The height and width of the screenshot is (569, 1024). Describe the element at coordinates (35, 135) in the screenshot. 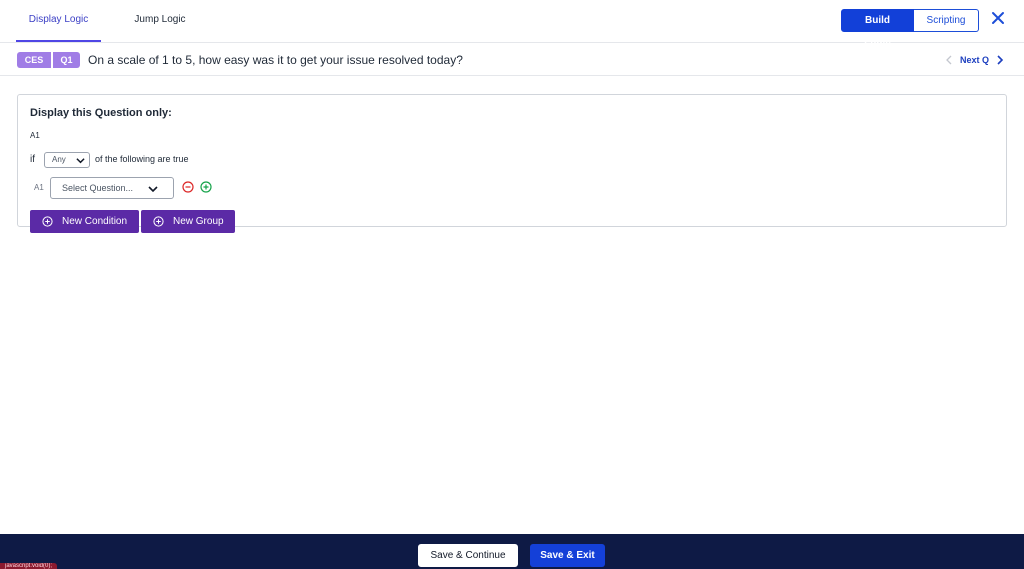

I see `group-id-label: A1` at that location.